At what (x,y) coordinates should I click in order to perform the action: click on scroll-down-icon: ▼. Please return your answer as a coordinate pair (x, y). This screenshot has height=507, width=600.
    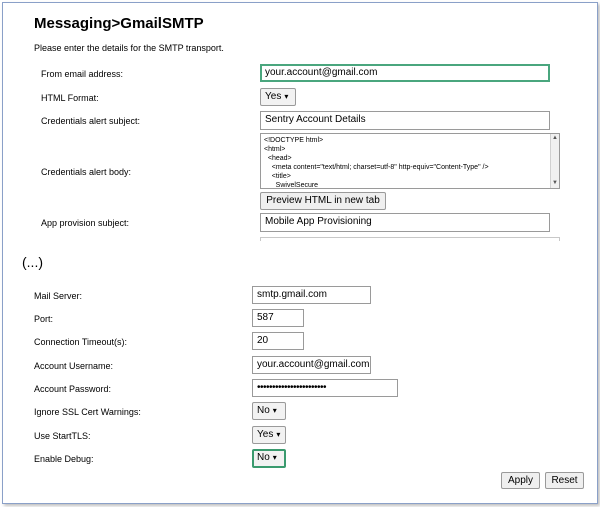
    Looking at the image, I should click on (555, 183).